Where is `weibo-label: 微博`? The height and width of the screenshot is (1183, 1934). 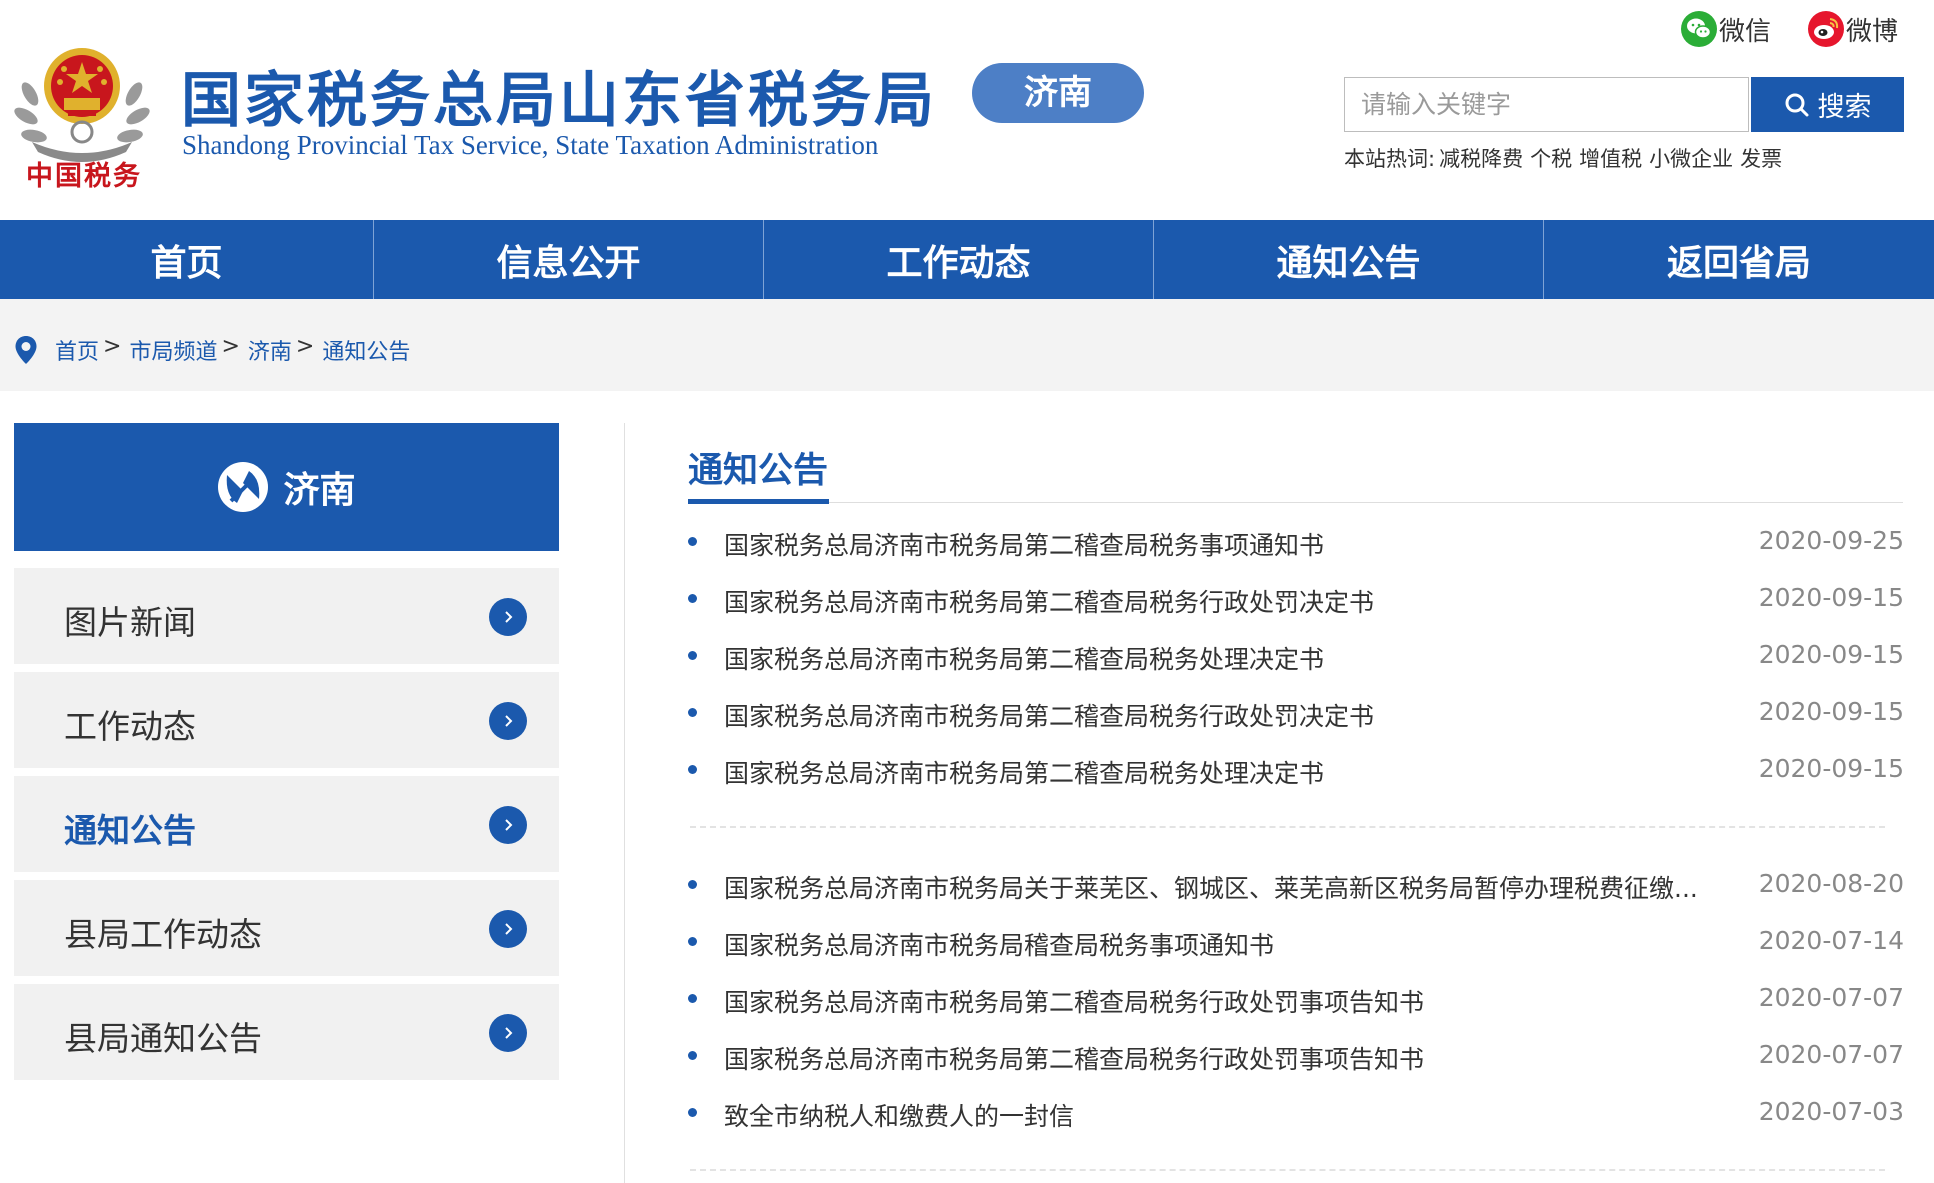 weibo-label: 微博 is located at coordinates (1872, 31).